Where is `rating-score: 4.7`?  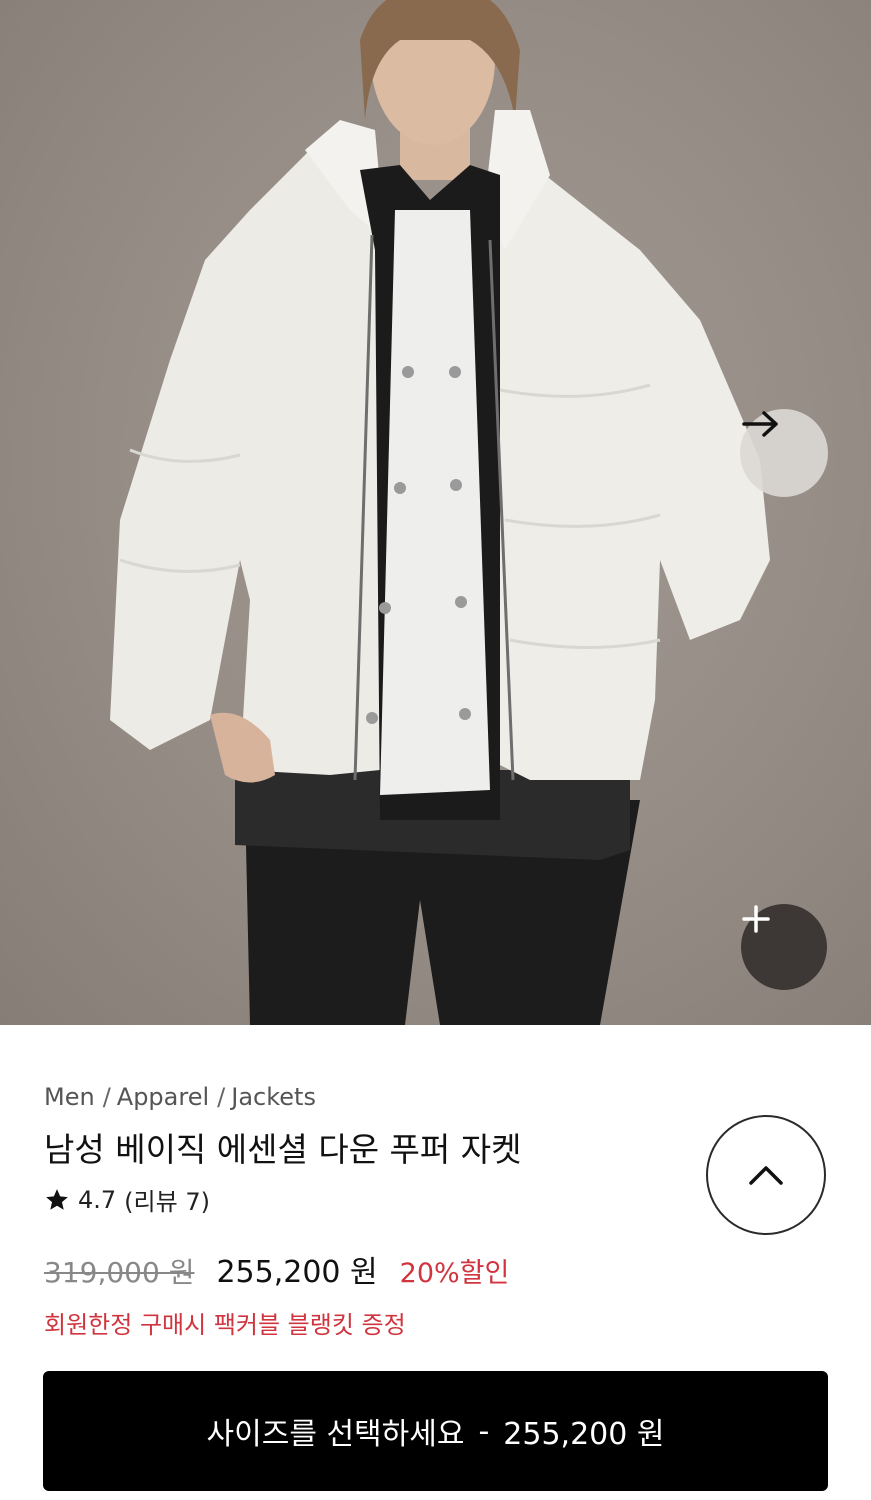 rating-score: 4.7 is located at coordinates (97, 1199).